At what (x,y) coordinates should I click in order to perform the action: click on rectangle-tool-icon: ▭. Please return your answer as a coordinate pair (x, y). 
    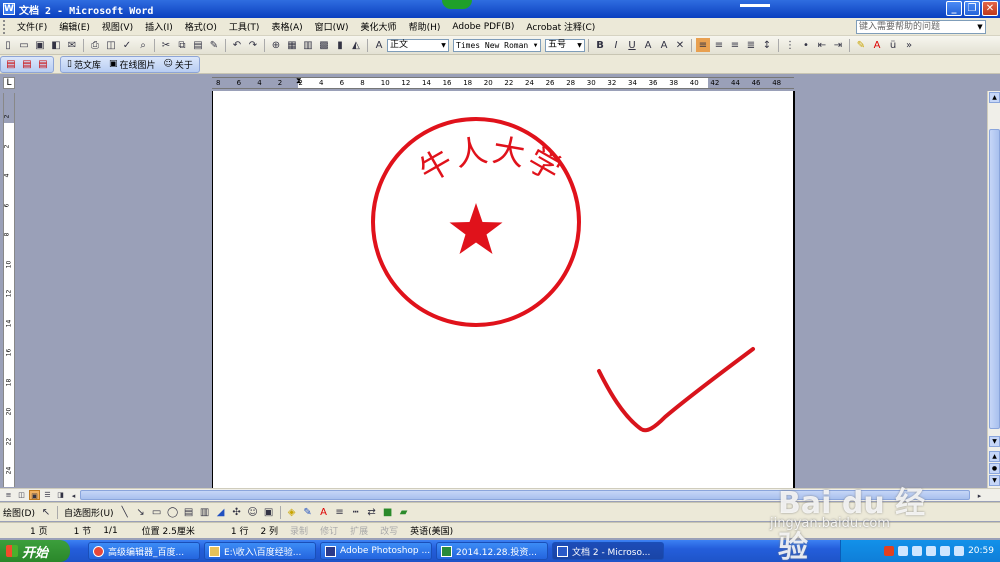
    Looking at the image, I should click on (157, 512).